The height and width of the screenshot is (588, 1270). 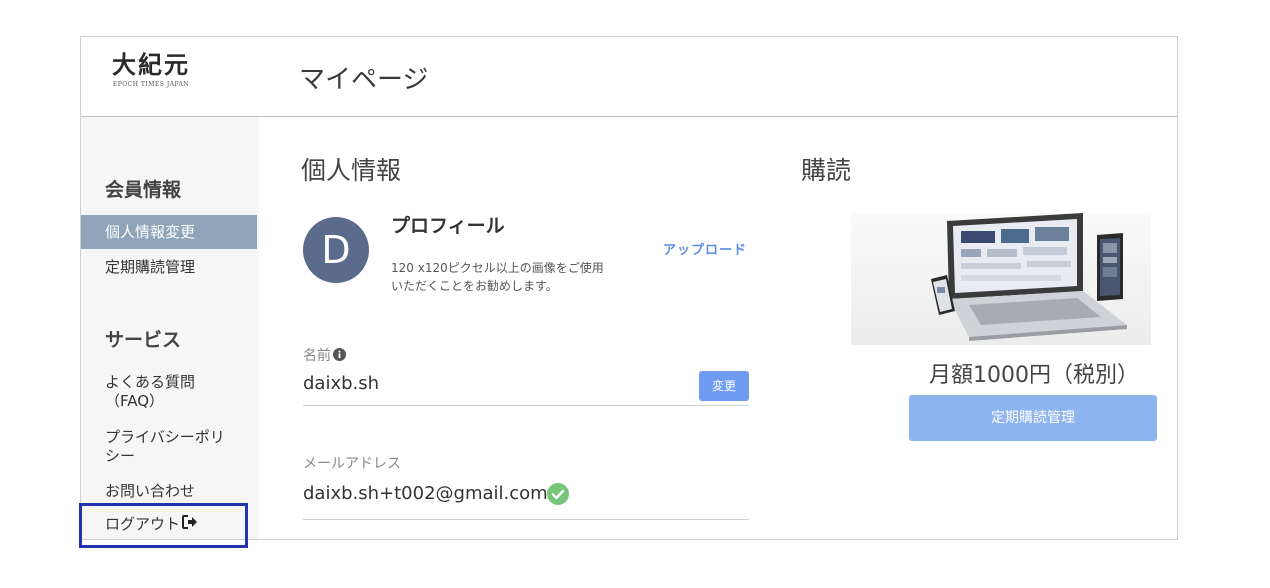 I want to click on change-name-button: 変更, so click(x=724, y=386).